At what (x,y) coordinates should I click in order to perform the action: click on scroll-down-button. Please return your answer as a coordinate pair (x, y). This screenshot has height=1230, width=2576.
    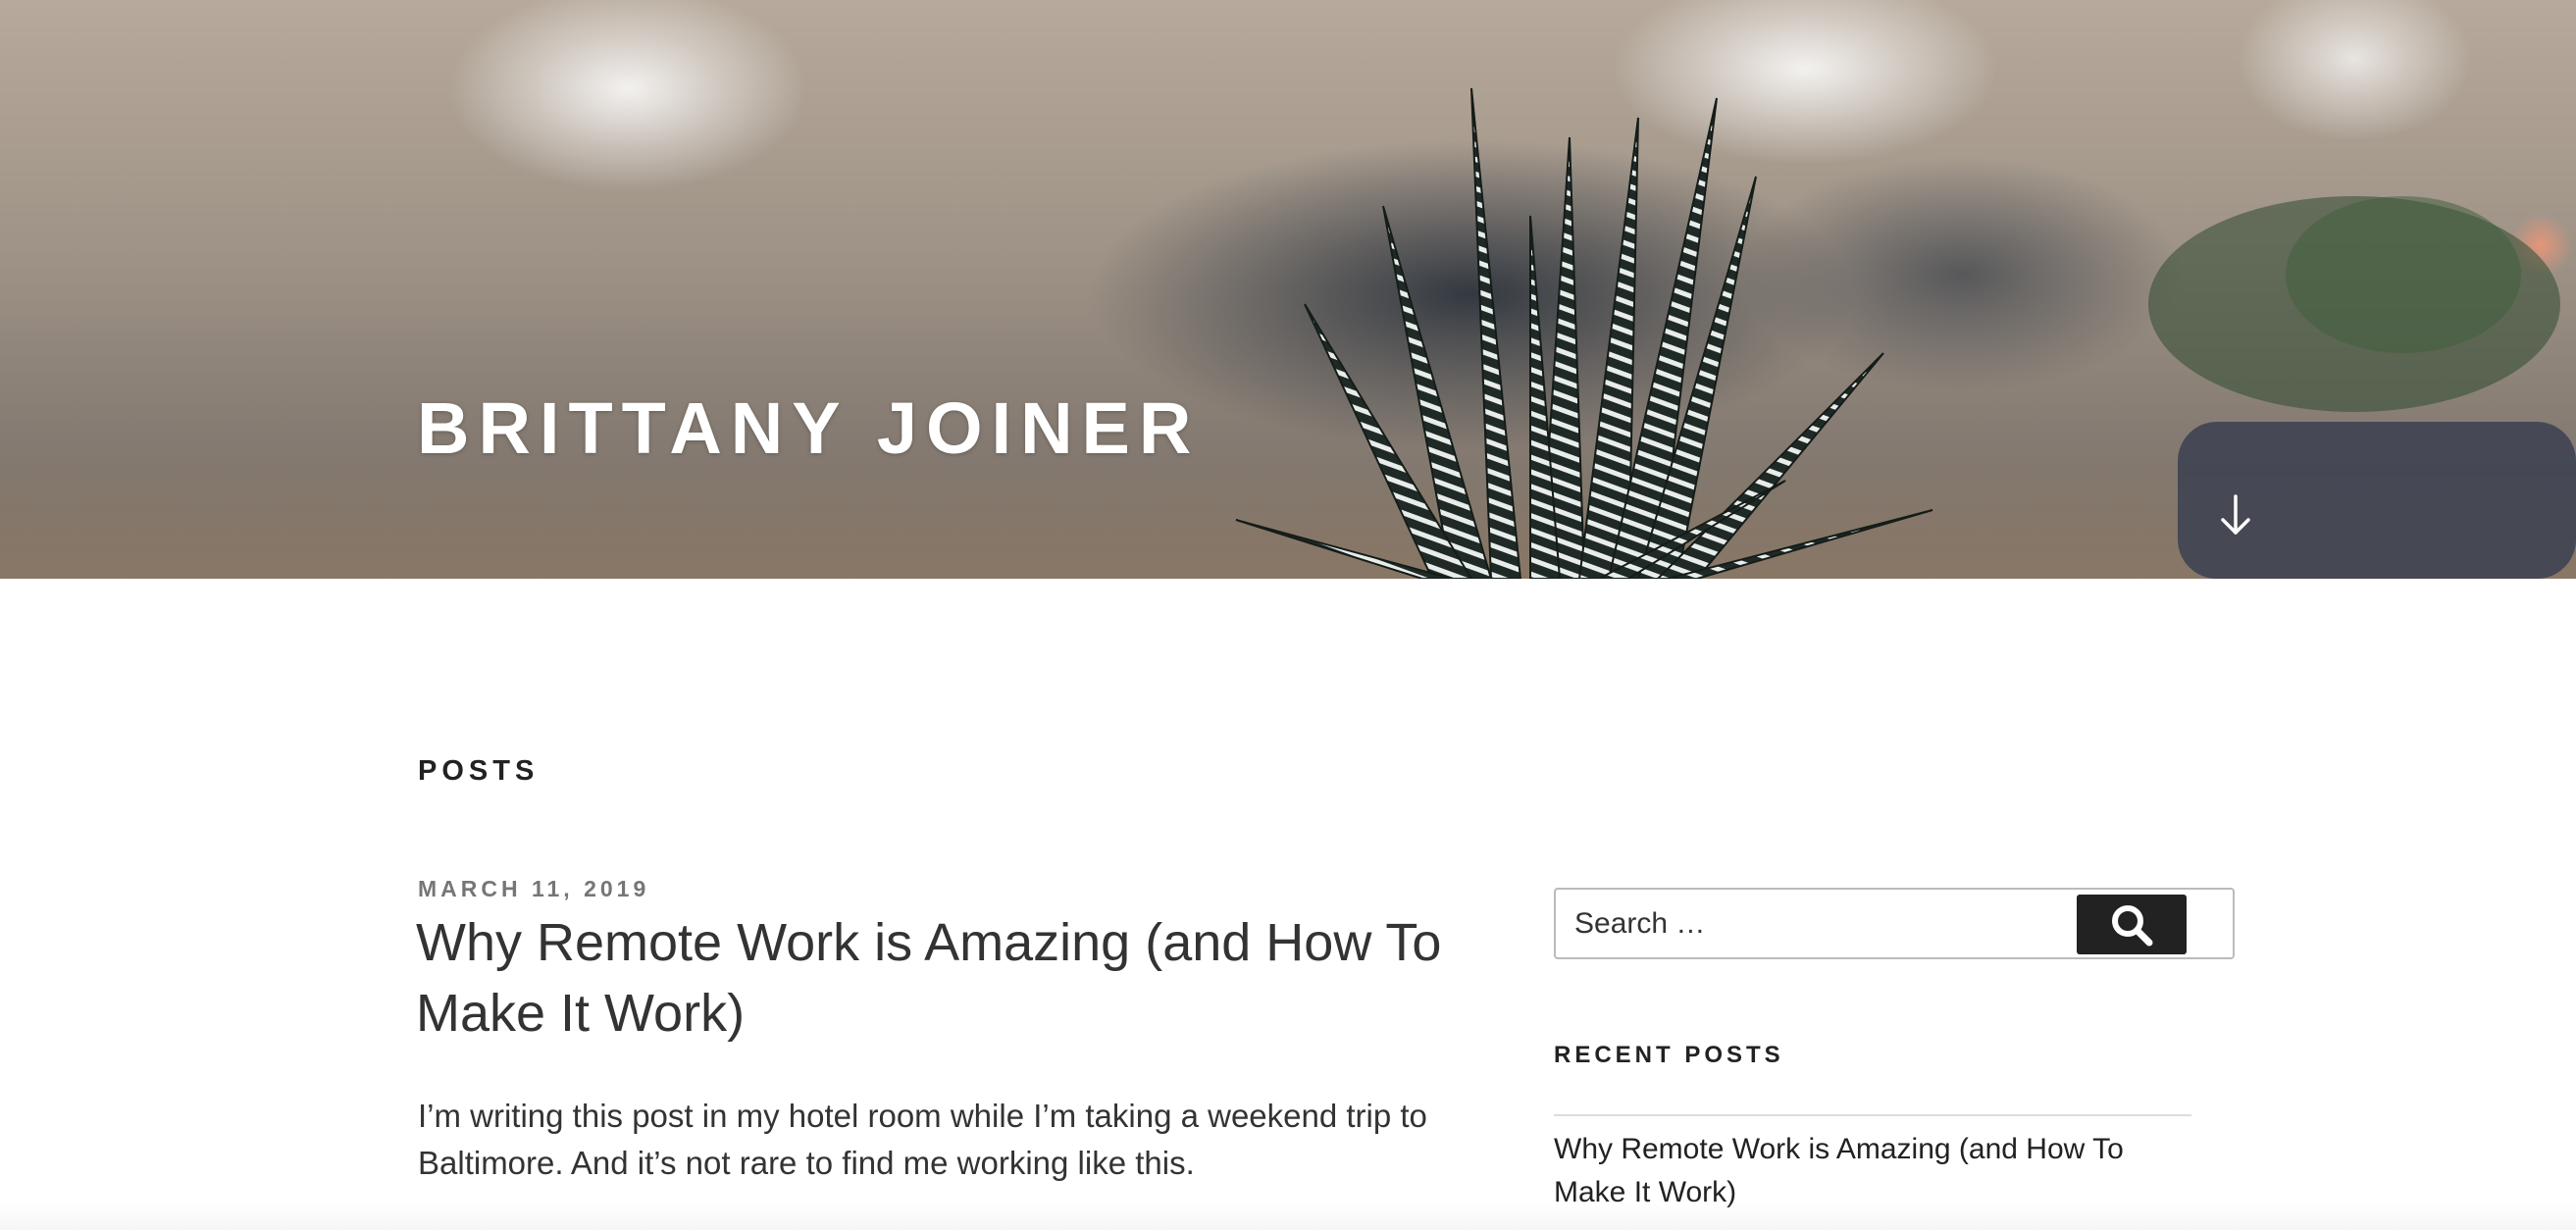
    Looking at the image, I should click on (2235, 514).